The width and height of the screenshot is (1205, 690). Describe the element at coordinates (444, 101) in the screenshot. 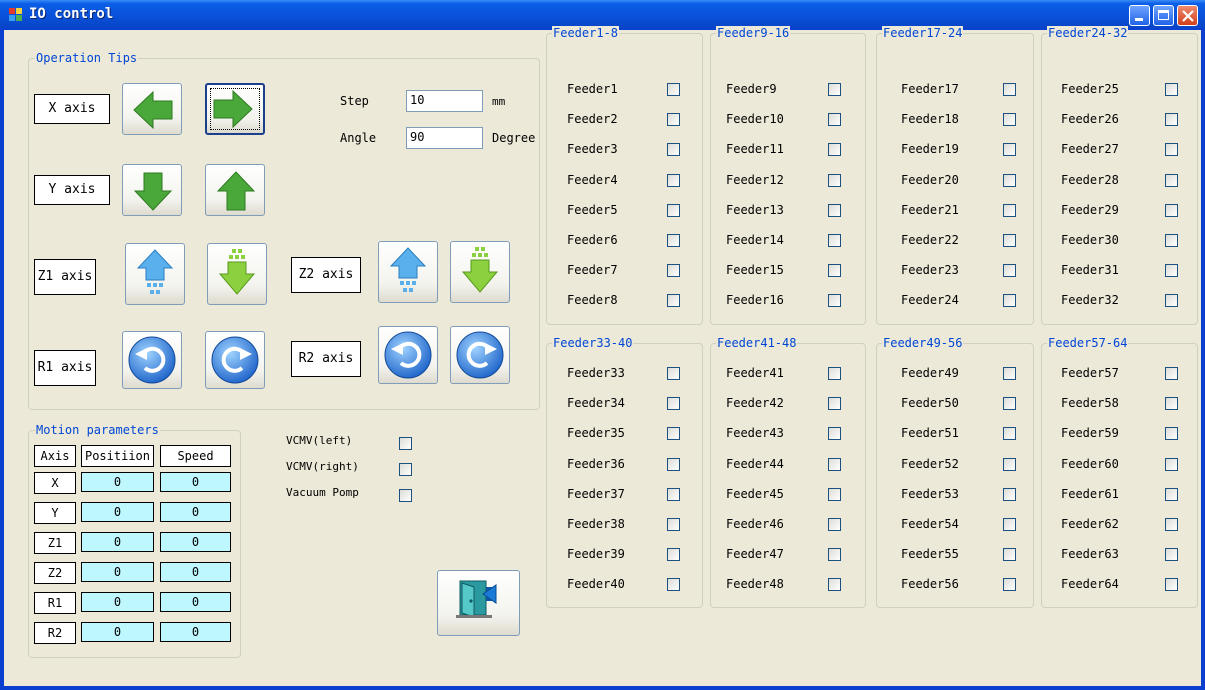

I see `step-input: 10` at that location.